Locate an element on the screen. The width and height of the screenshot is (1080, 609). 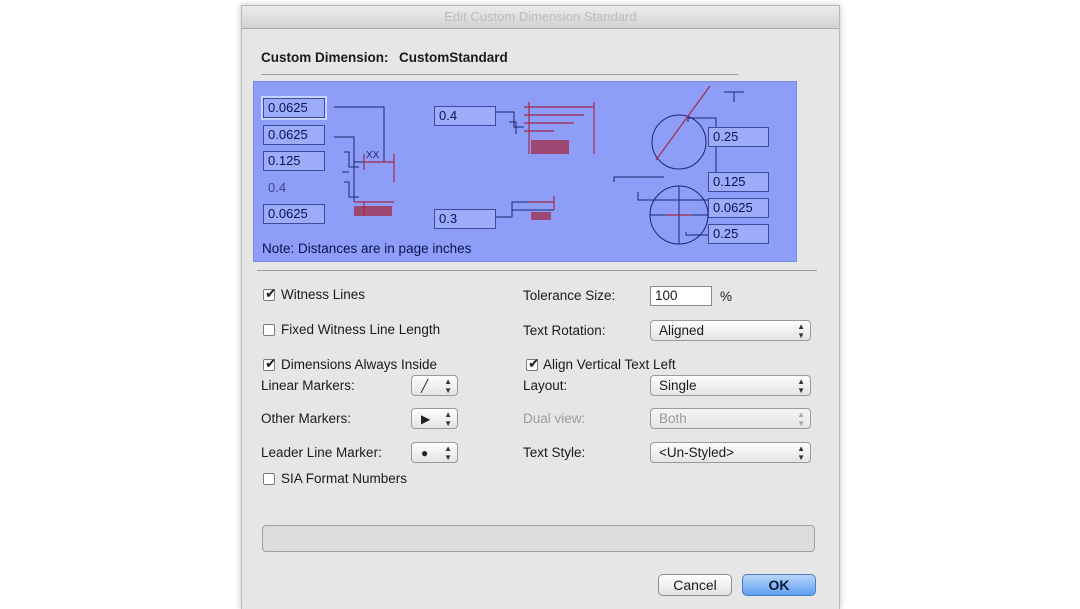
text-style-value: <Un-Styled> is located at coordinates (697, 452).